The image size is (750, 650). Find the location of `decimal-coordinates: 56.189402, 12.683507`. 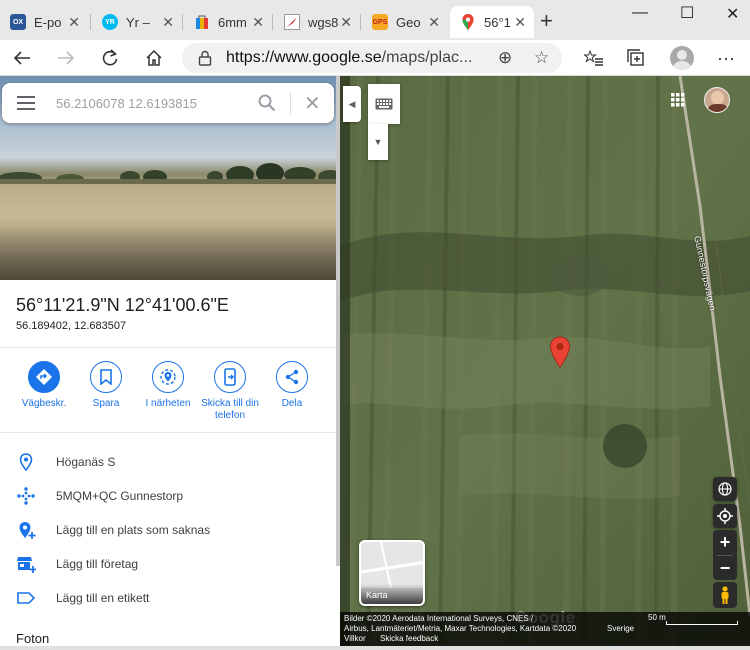

decimal-coordinates: 56.189402, 12.683507 is located at coordinates (71, 326).